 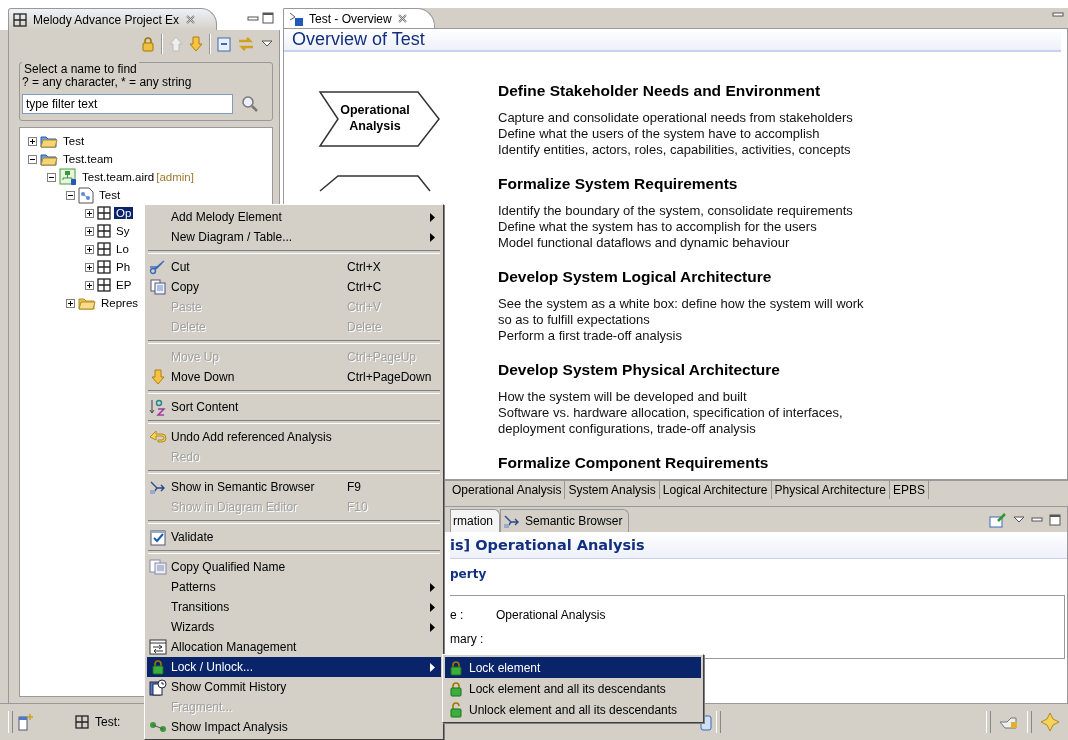 What do you see at coordinates (123, 231) in the screenshot?
I see `tree-item: Sy` at bounding box center [123, 231].